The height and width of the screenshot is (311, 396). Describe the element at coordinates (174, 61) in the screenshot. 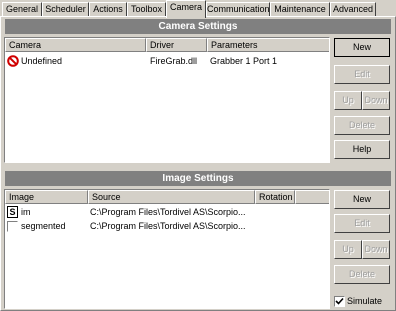

I see `camera-driver: FireGrab.dll` at that location.